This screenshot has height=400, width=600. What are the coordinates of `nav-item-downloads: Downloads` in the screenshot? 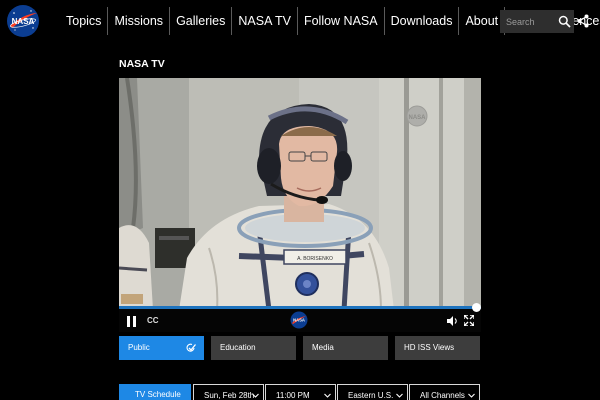 It's located at (422, 21).